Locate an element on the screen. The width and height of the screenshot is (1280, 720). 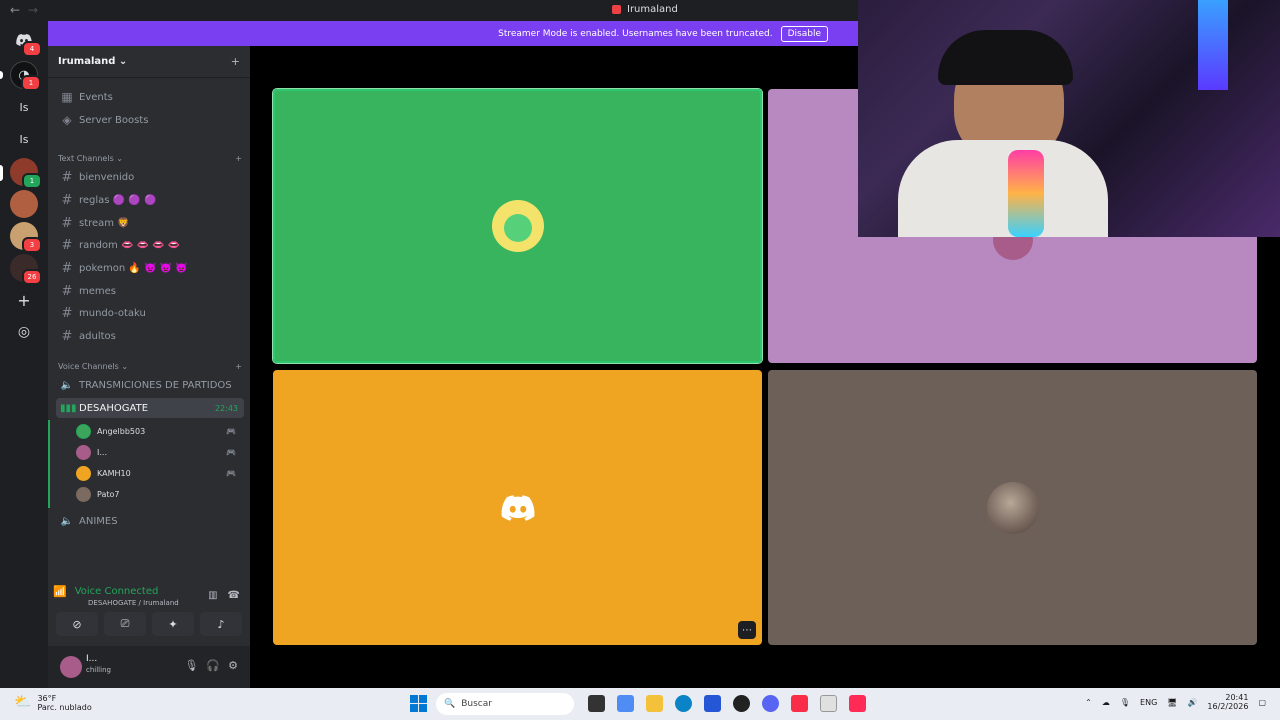
compass-icon: ◎ is located at coordinates (24, 332).